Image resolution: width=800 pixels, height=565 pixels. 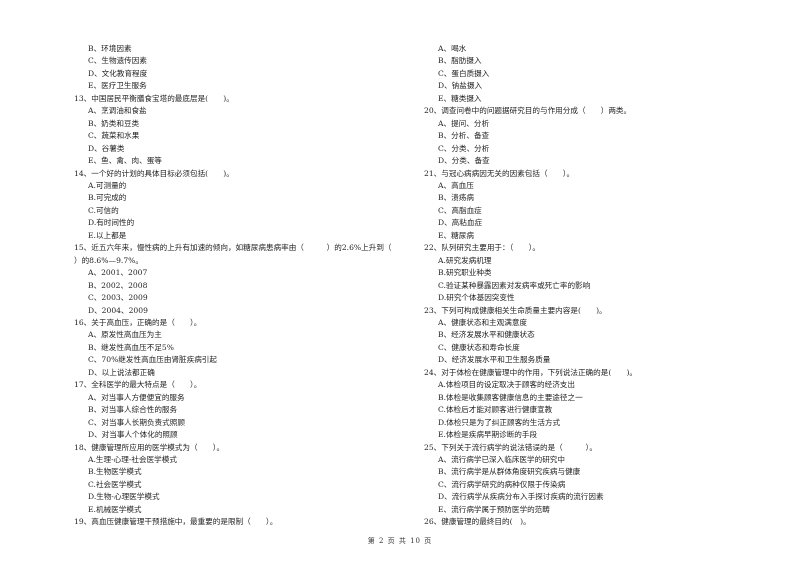 I want to click on answer-option: B、奶类和豆类, so click(x=114, y=123).